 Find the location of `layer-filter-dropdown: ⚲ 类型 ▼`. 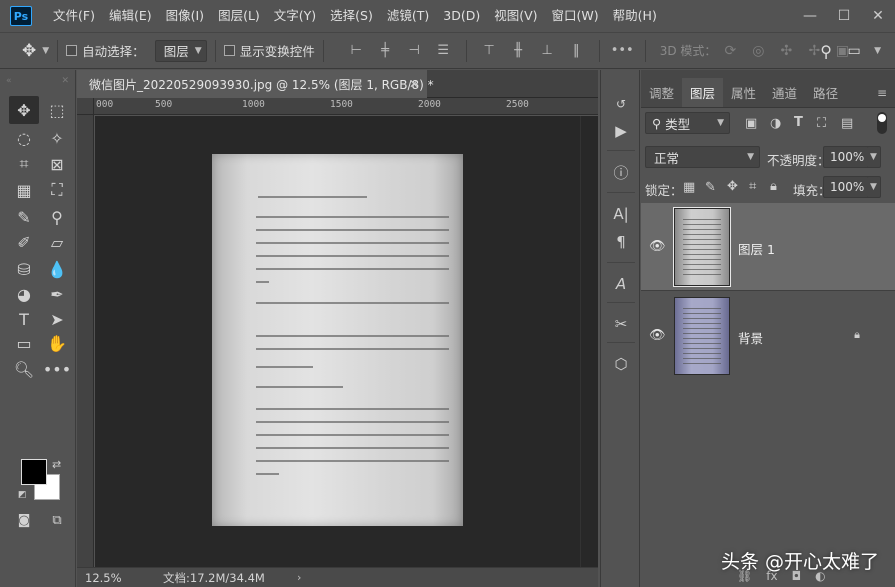

layer-filter-dropdown: ⚲ 类型 ▼ is located at coordinates (687, 123).